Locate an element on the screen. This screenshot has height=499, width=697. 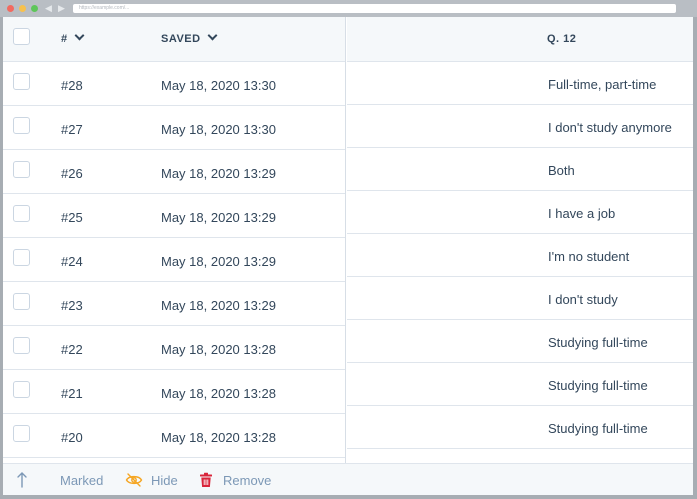
row-number: #25 is located at coordinates (72, 217).